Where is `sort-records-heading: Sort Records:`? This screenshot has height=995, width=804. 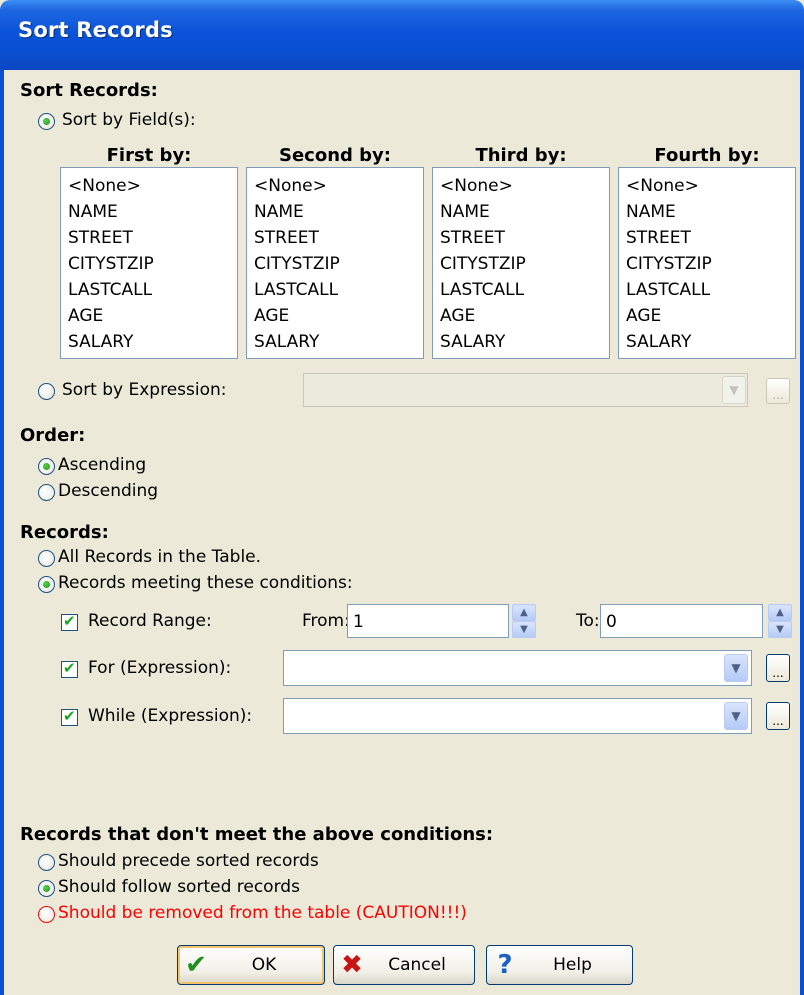 sort-records-heading: Sort Records: is located at coordinates (89, 90).